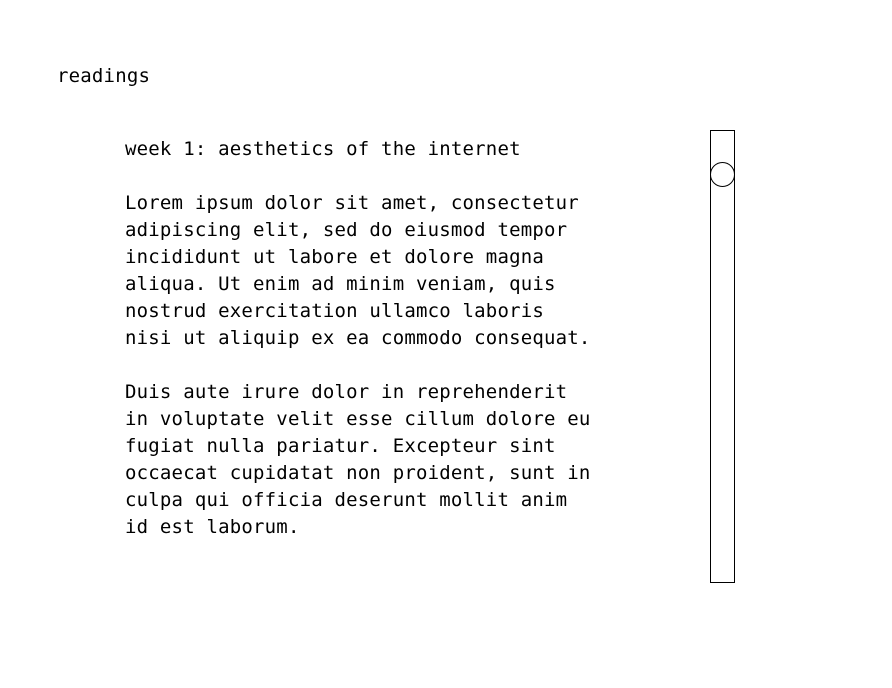  What do you see at coordinates (335, 311) in the screenshot?
I see `paragraph-line: nostrud exercitation ullamco laboris` at bounding box center [335, 311].